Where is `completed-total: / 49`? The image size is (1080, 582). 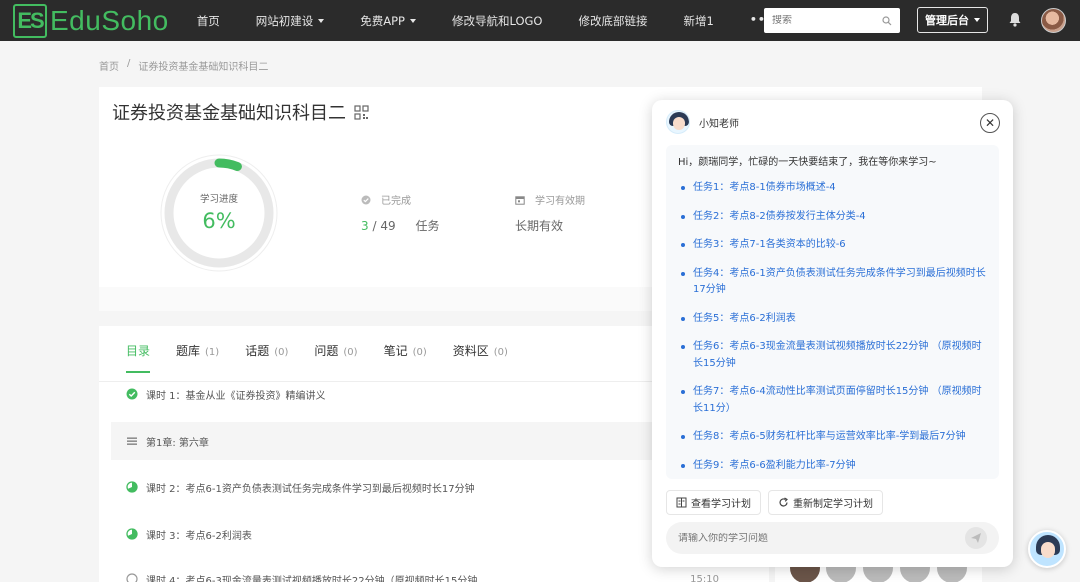
completed-total: / 49 is located at coordinates (384, 226).